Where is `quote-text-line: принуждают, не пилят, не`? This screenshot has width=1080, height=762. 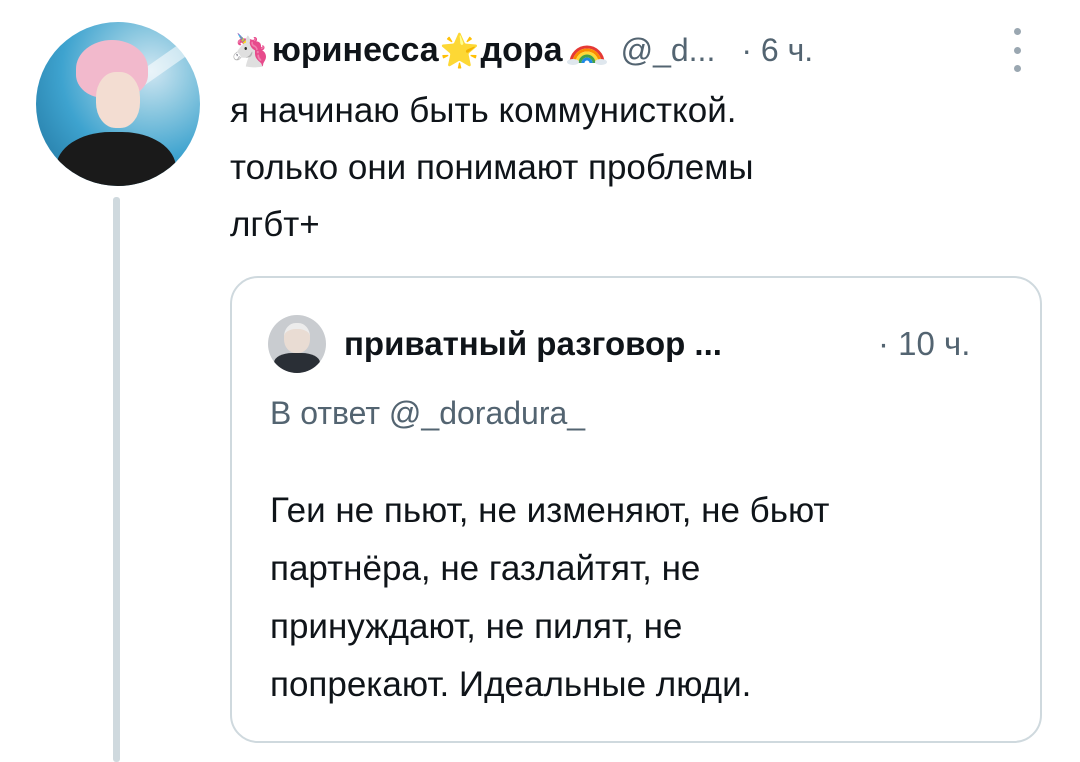 quote-text-line: принуждают, не пилят, не is located at coordinates (476, 626).